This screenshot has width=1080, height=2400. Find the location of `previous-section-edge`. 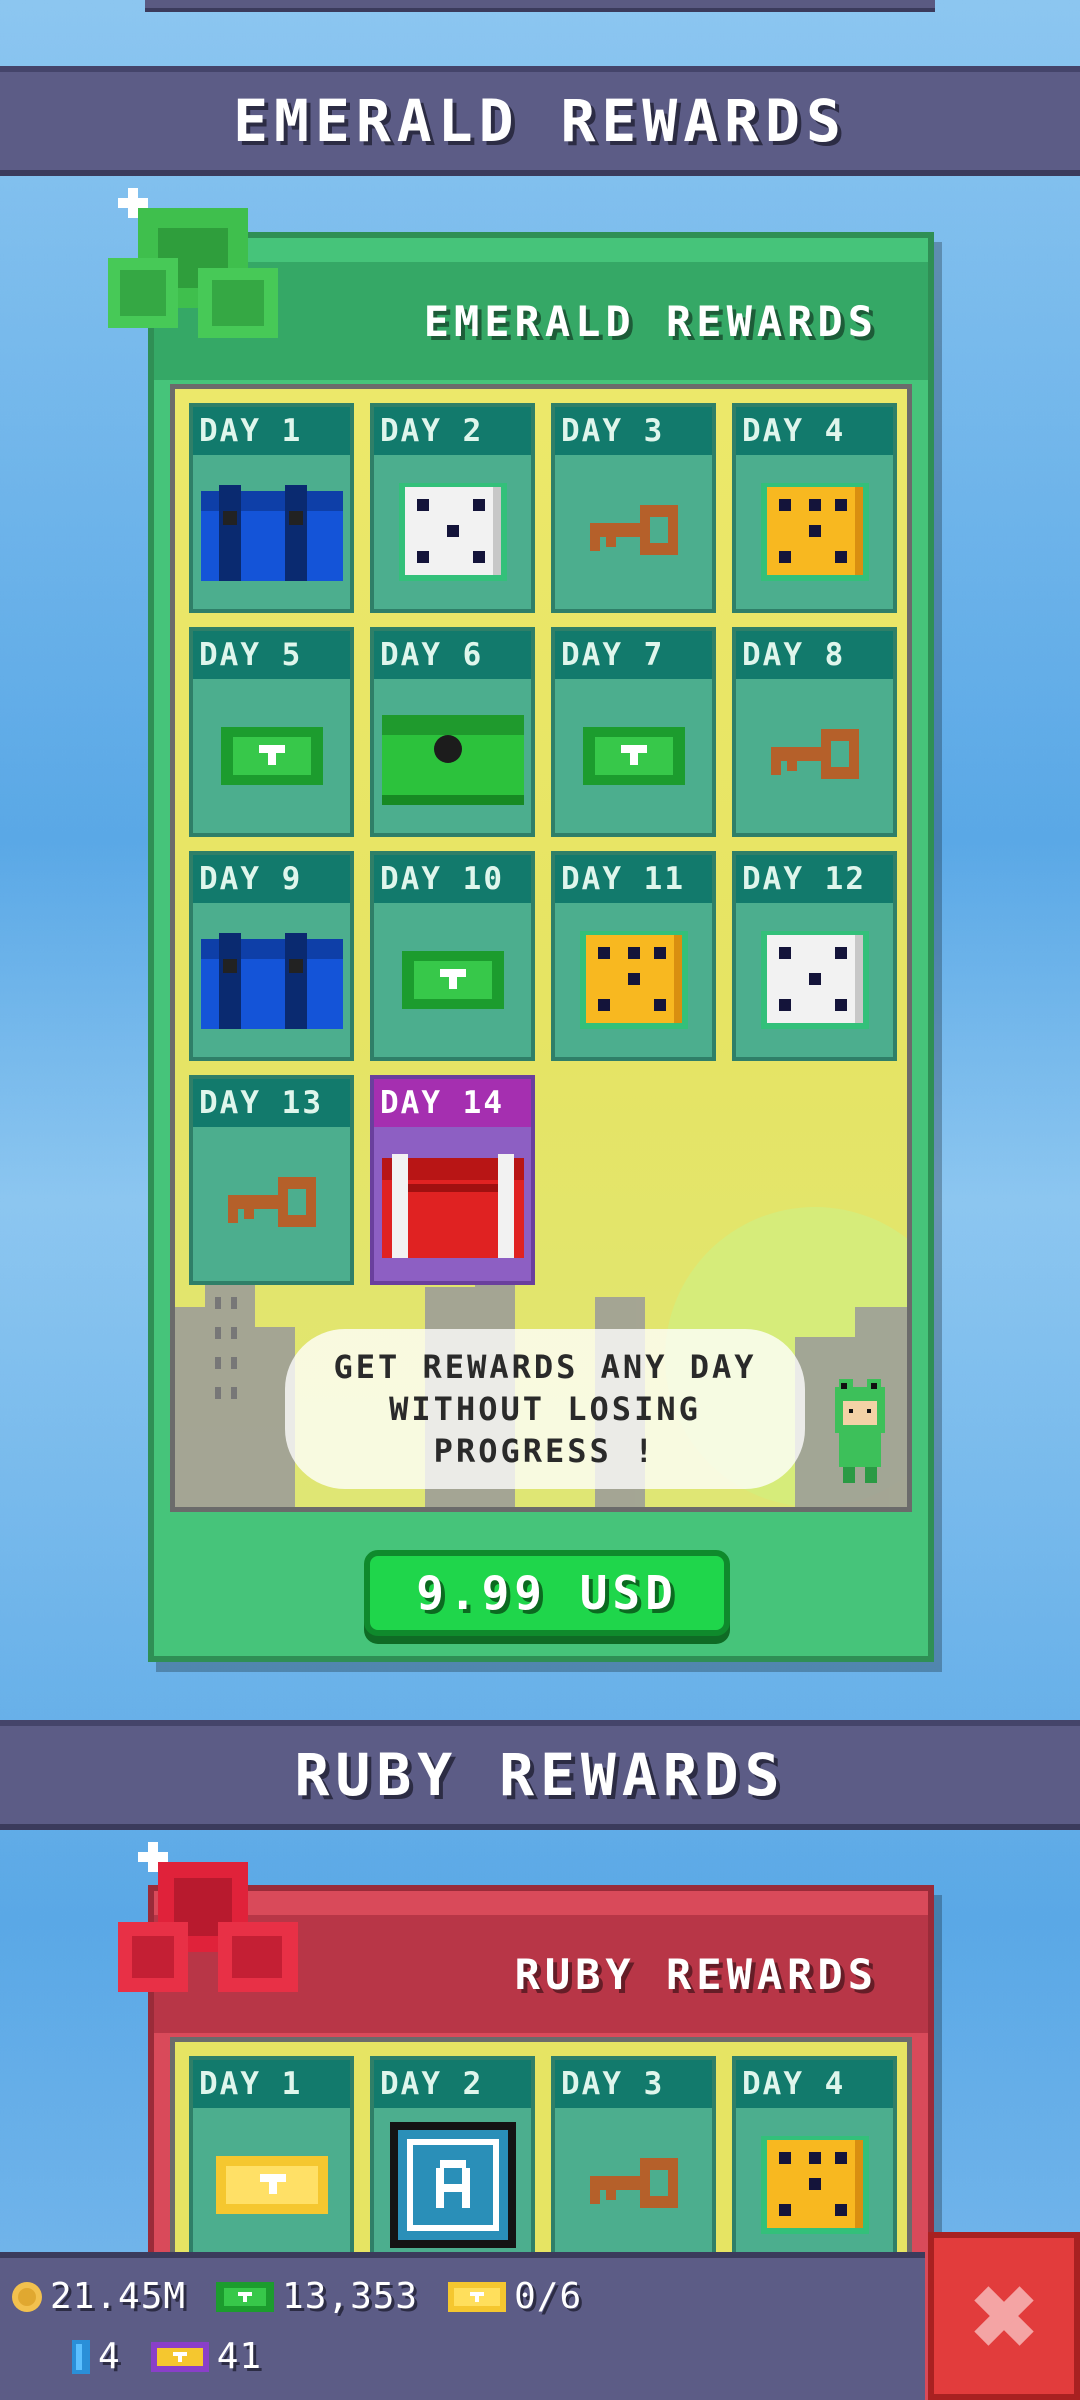

previous-section-edge is located at coordinates (540, 6).